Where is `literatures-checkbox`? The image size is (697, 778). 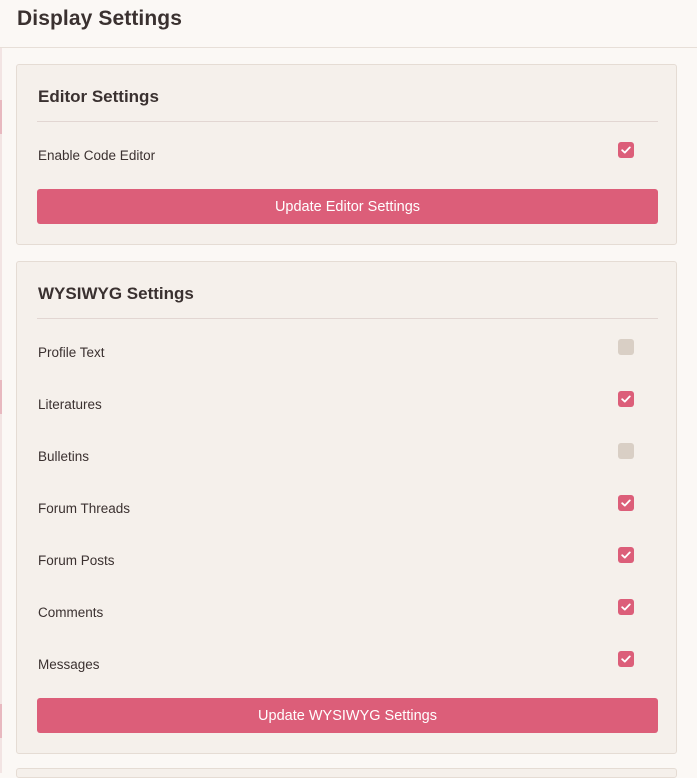 literatures-checkbox is located at coordinates (626, 399).